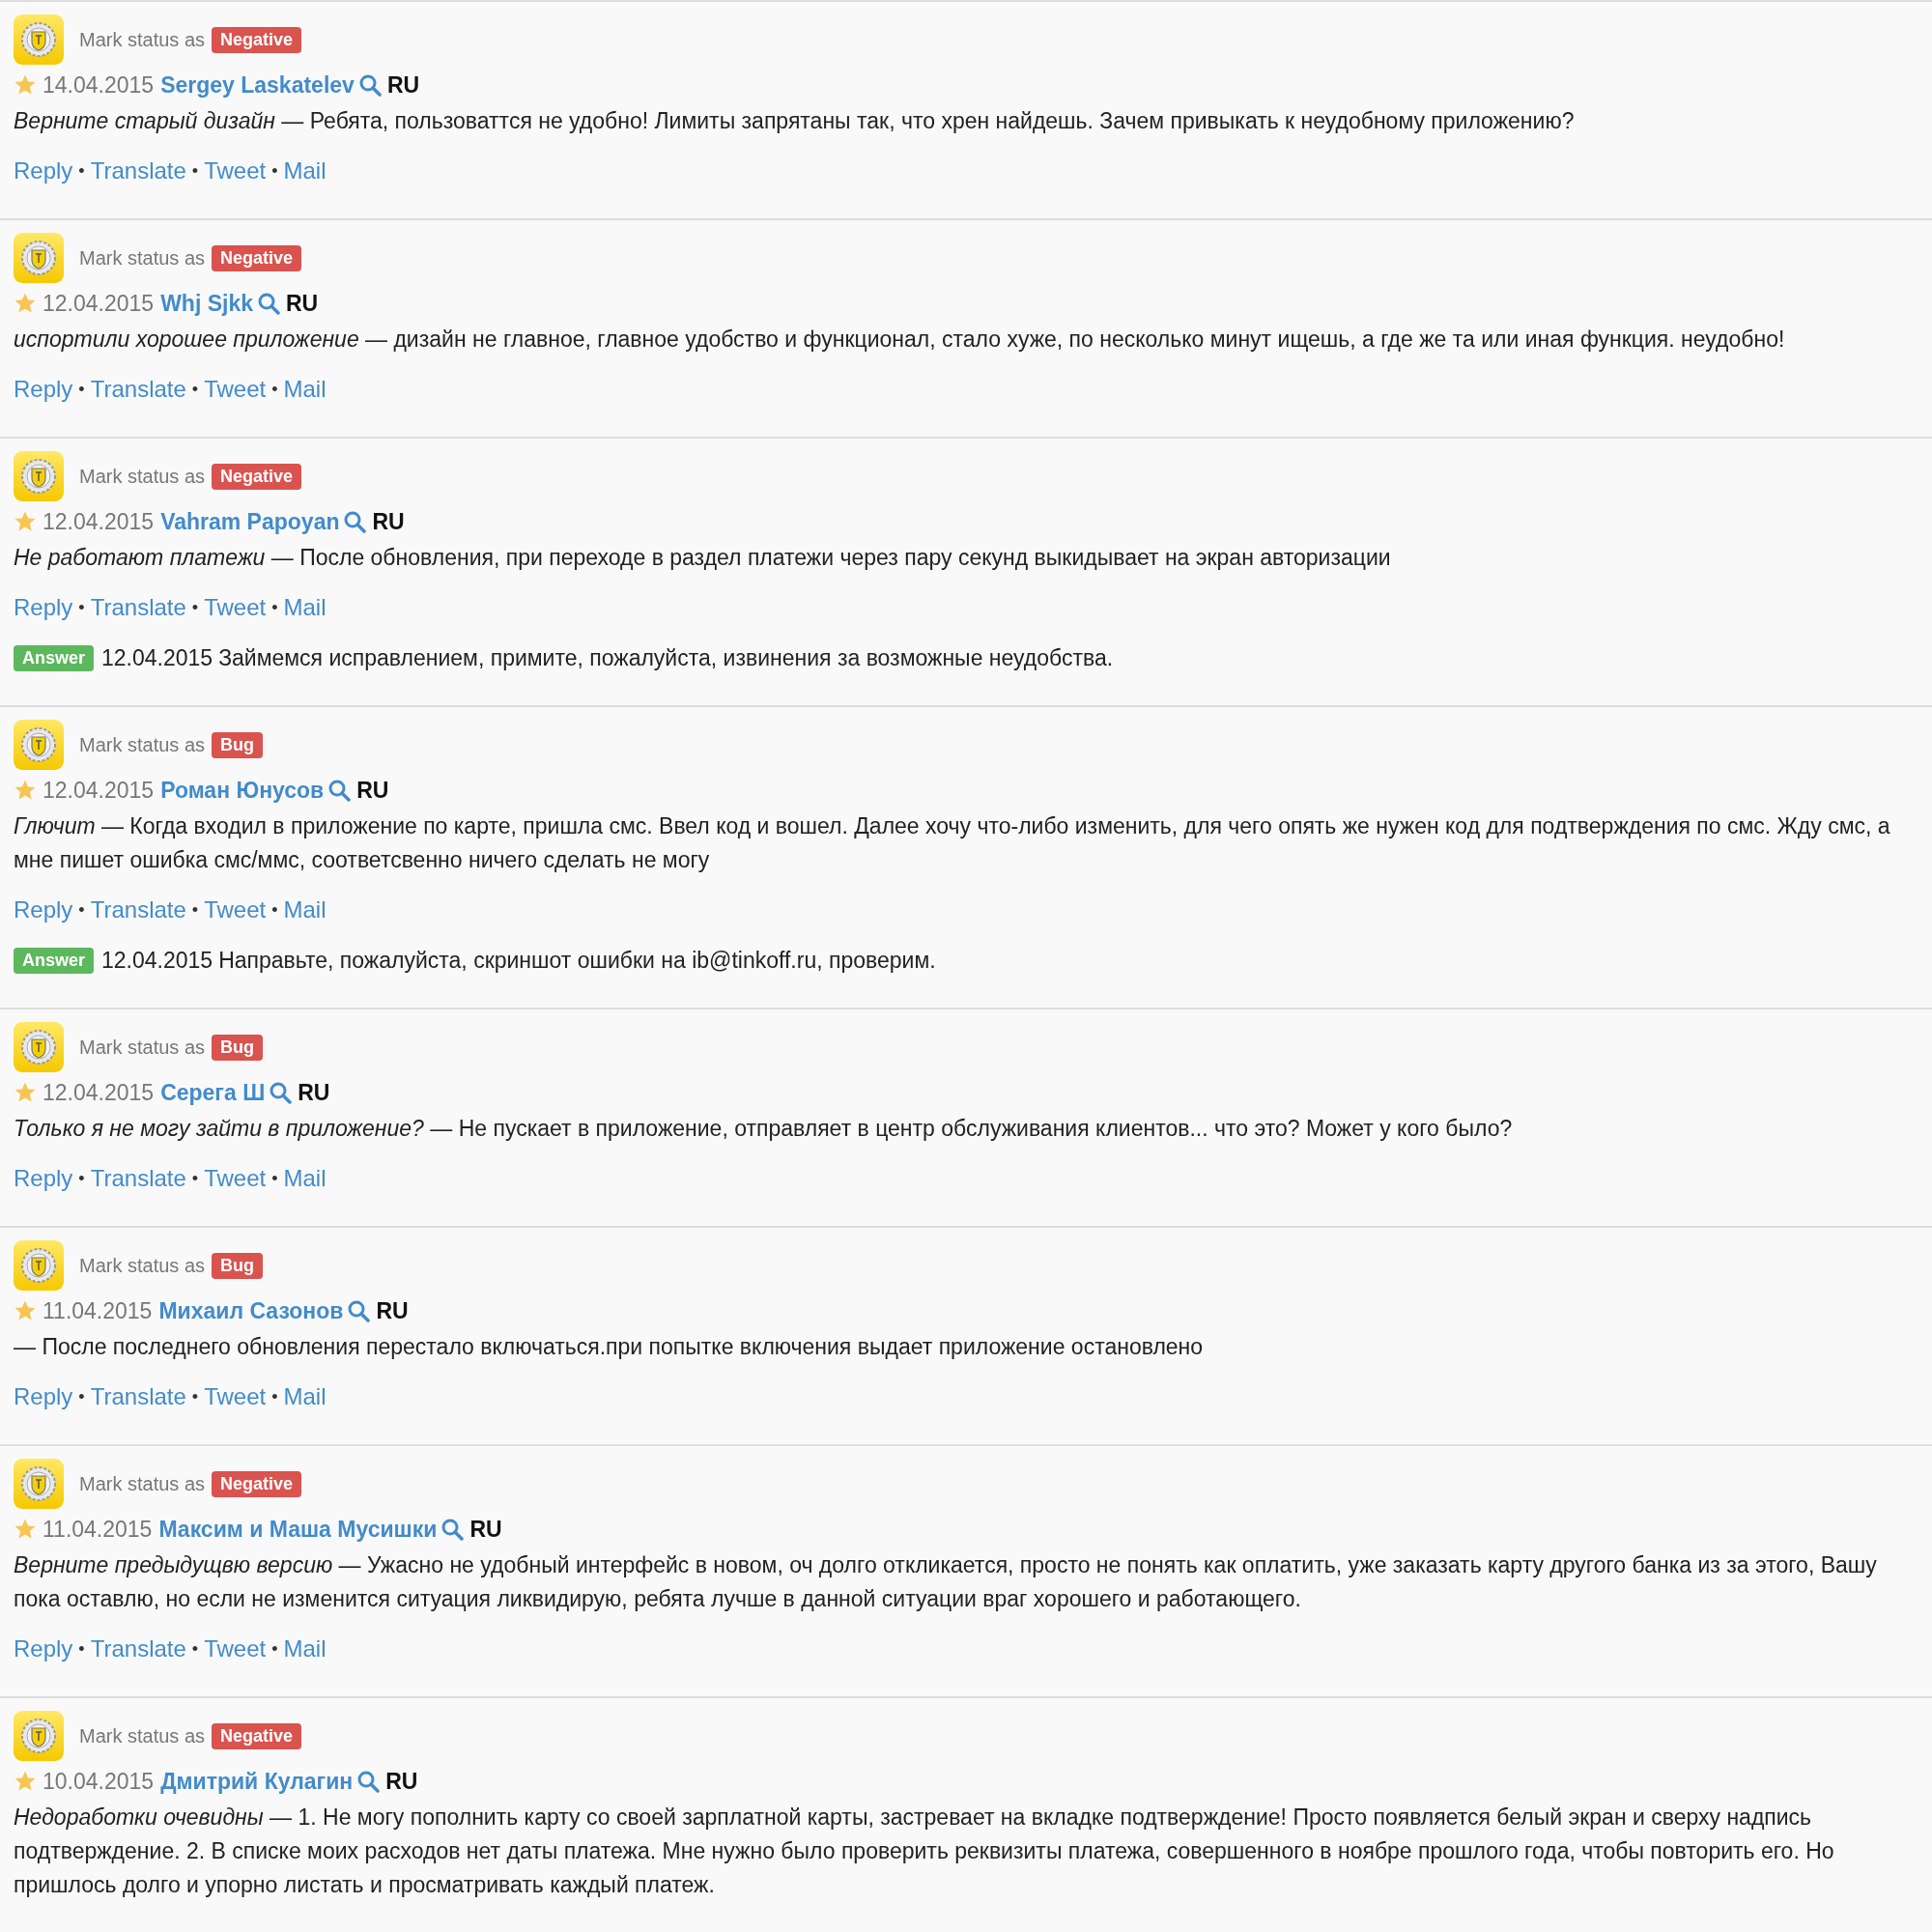 The image size is (1932, 1932). I want to click on author-link: Vahram Papoyan, so click(250, 521).